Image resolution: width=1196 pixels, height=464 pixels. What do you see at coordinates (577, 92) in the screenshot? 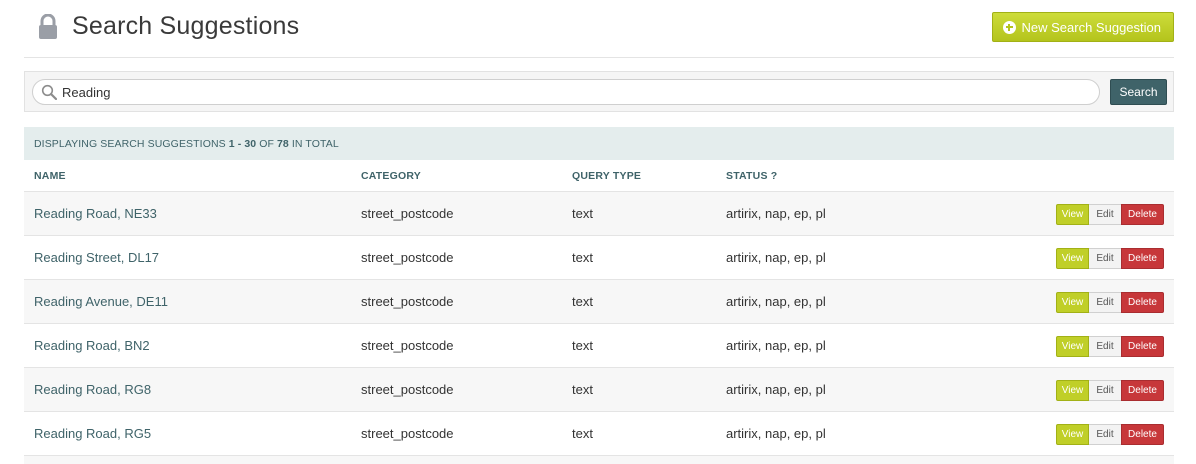
I see `search-input` at bounding box center [577, 92].